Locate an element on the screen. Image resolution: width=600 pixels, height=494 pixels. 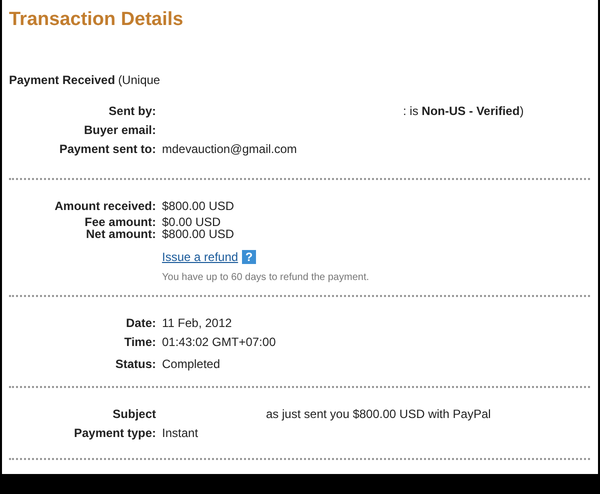
field-value: 01:43:02 GMT+07:00 is located at coordinates (219, 342).